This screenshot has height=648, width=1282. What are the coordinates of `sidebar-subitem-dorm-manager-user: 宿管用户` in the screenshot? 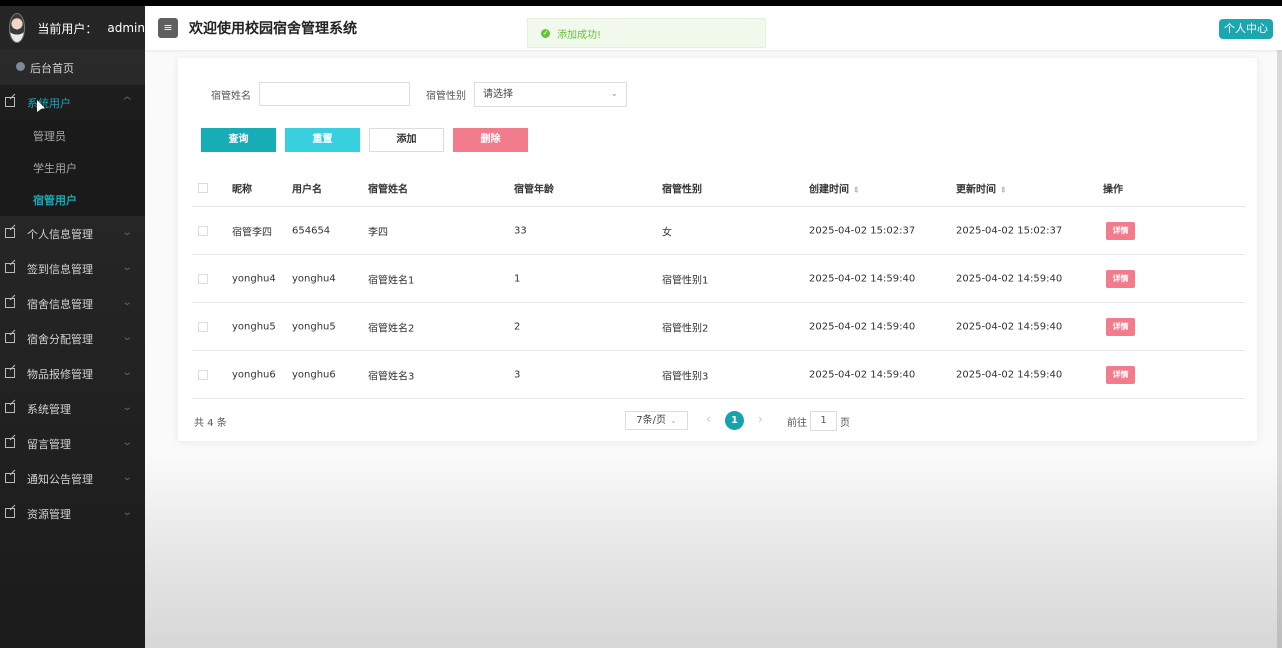 It's located at (72, 200).